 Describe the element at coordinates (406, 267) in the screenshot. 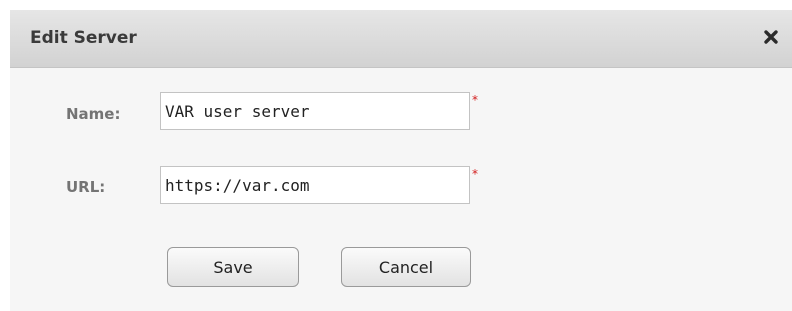

I see `cancel-button: Cancel` at that location.